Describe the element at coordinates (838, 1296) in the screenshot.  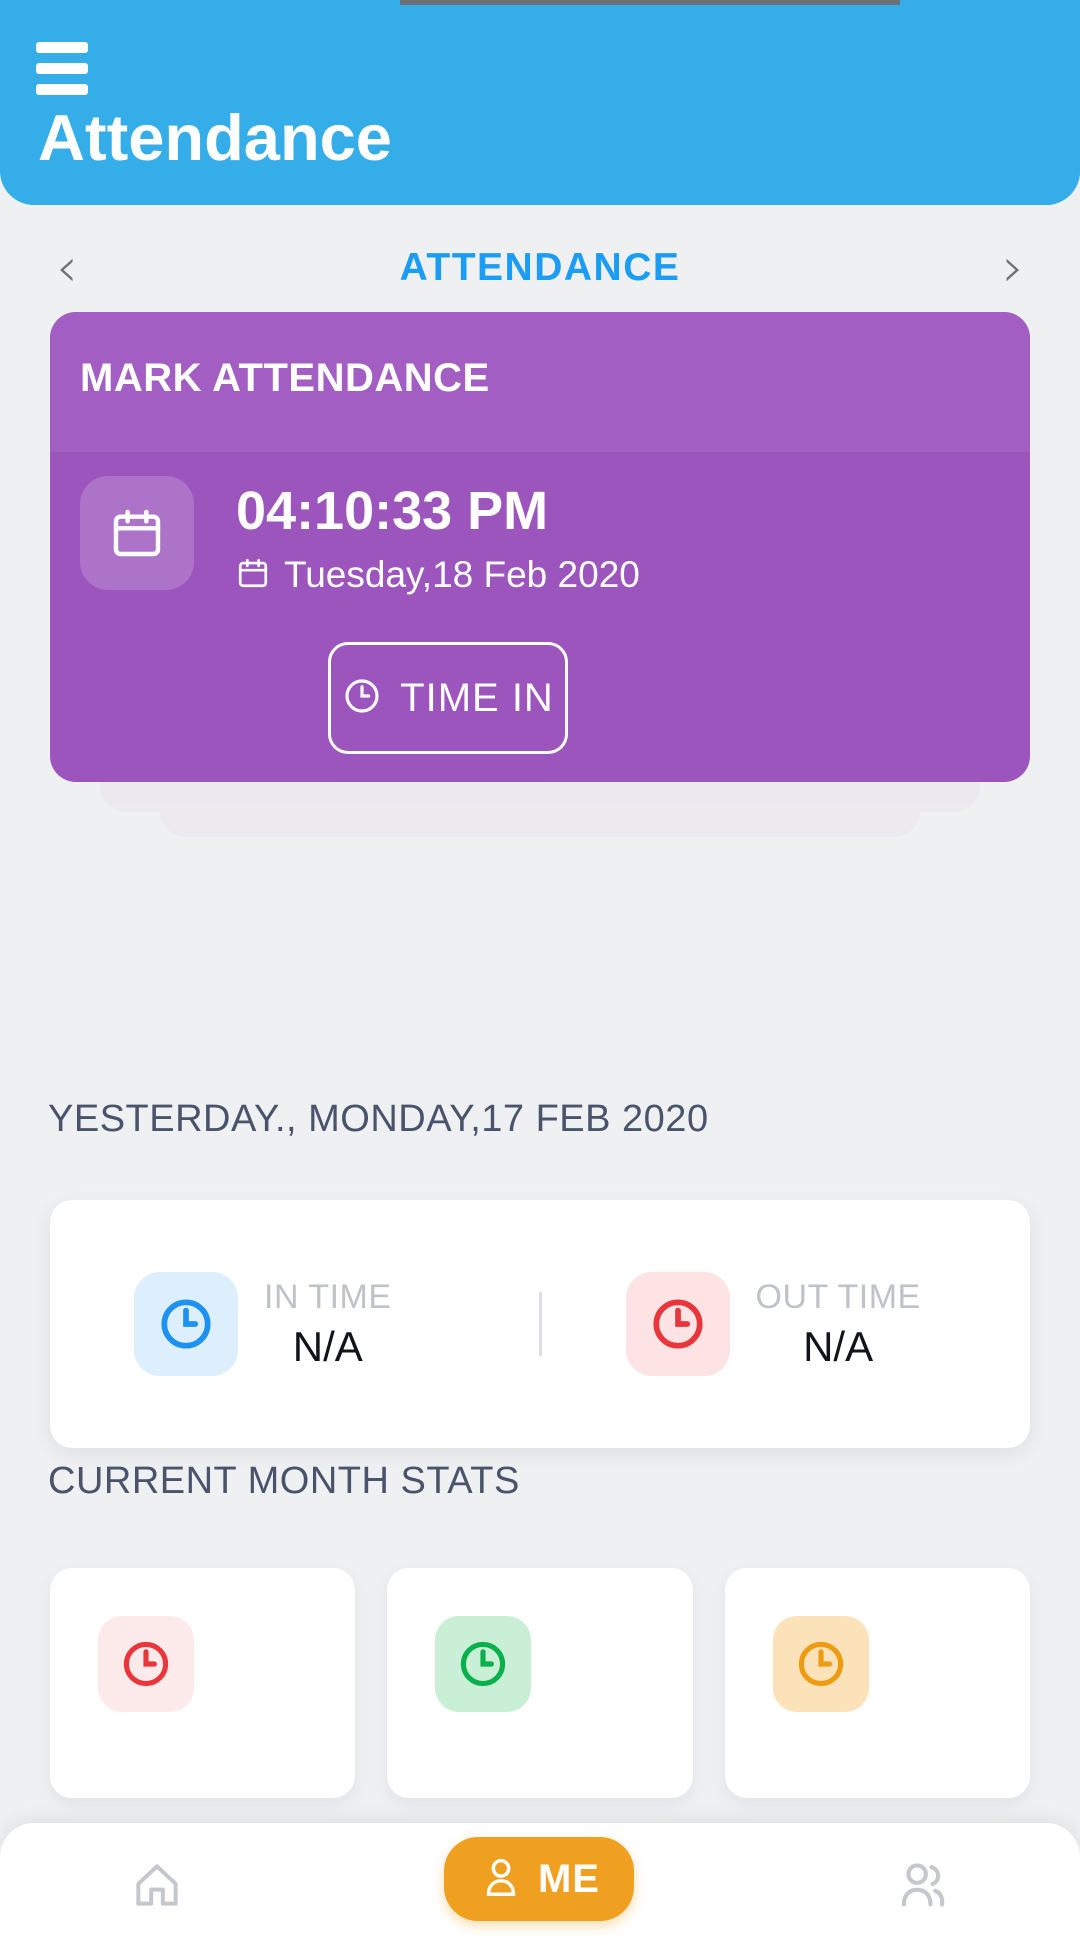
I see `out-time-label: OUT TIME` at that location.